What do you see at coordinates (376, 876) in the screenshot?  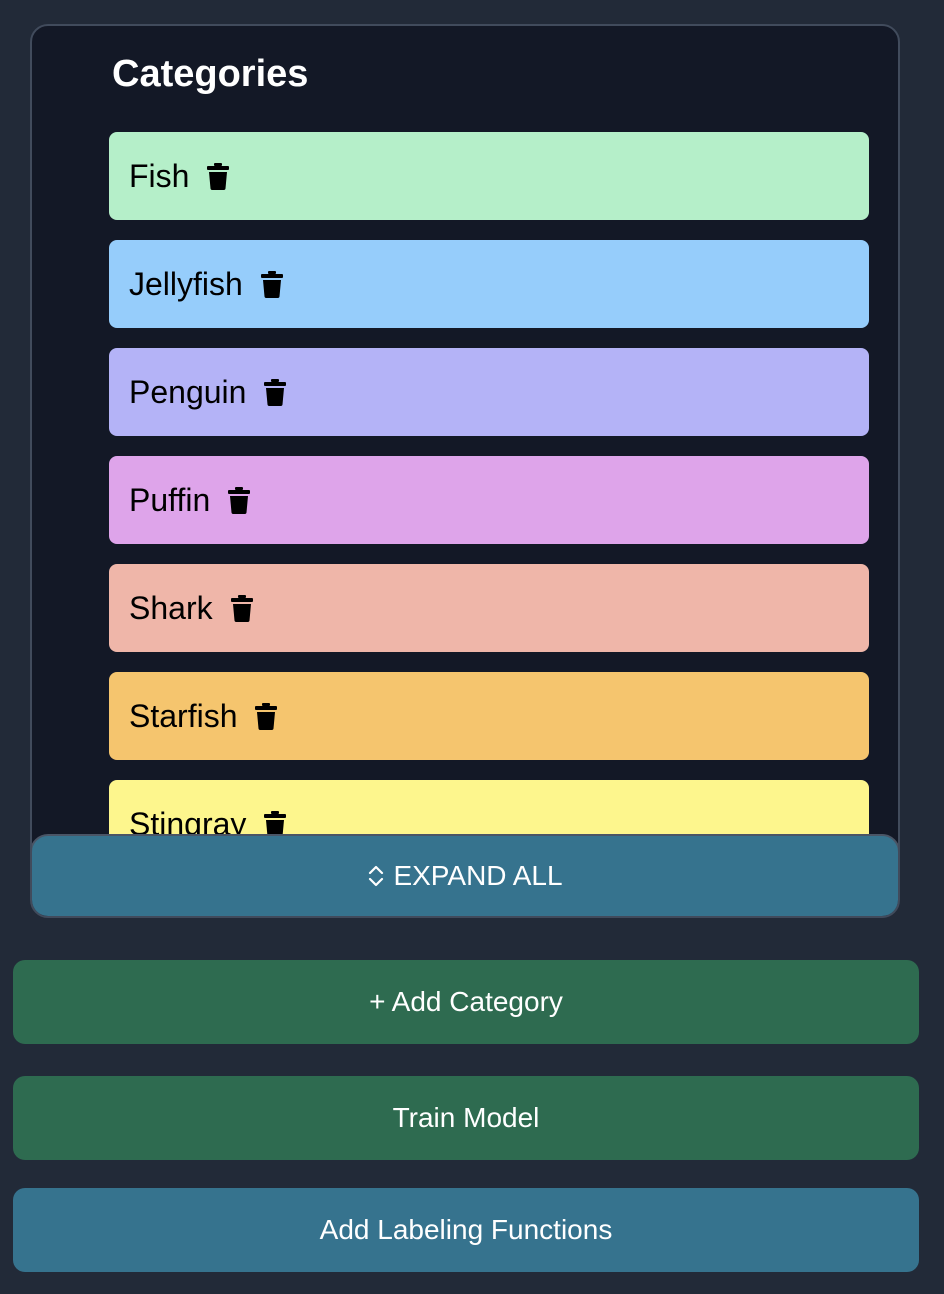 I see `chevron-up-down-icon` at bounding box center [376, 876].